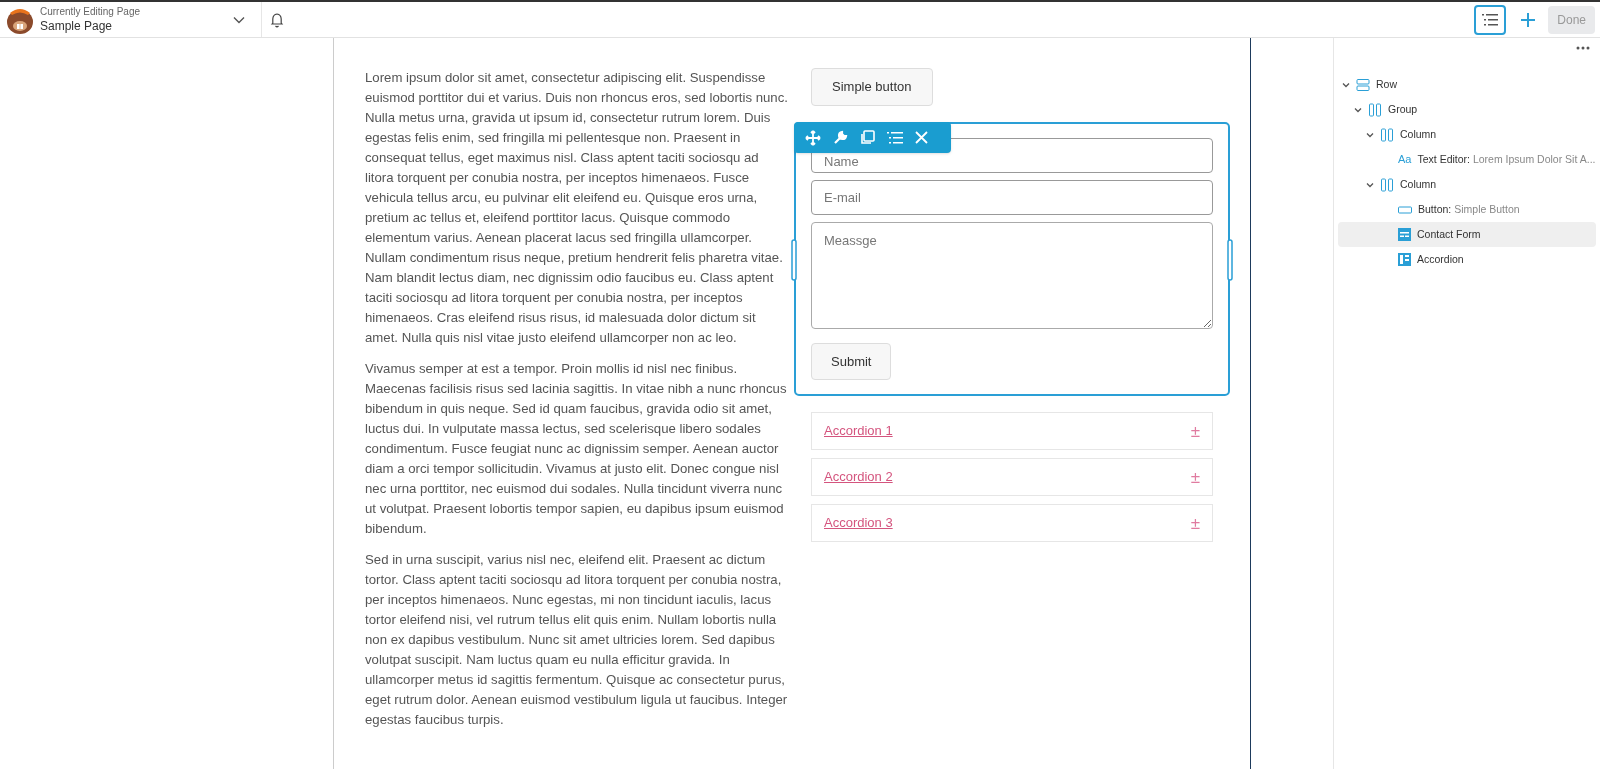 The height and width of the screenshot is (769, 1600). I want to click on outline-item: Contact Form, so click(1467, 234).